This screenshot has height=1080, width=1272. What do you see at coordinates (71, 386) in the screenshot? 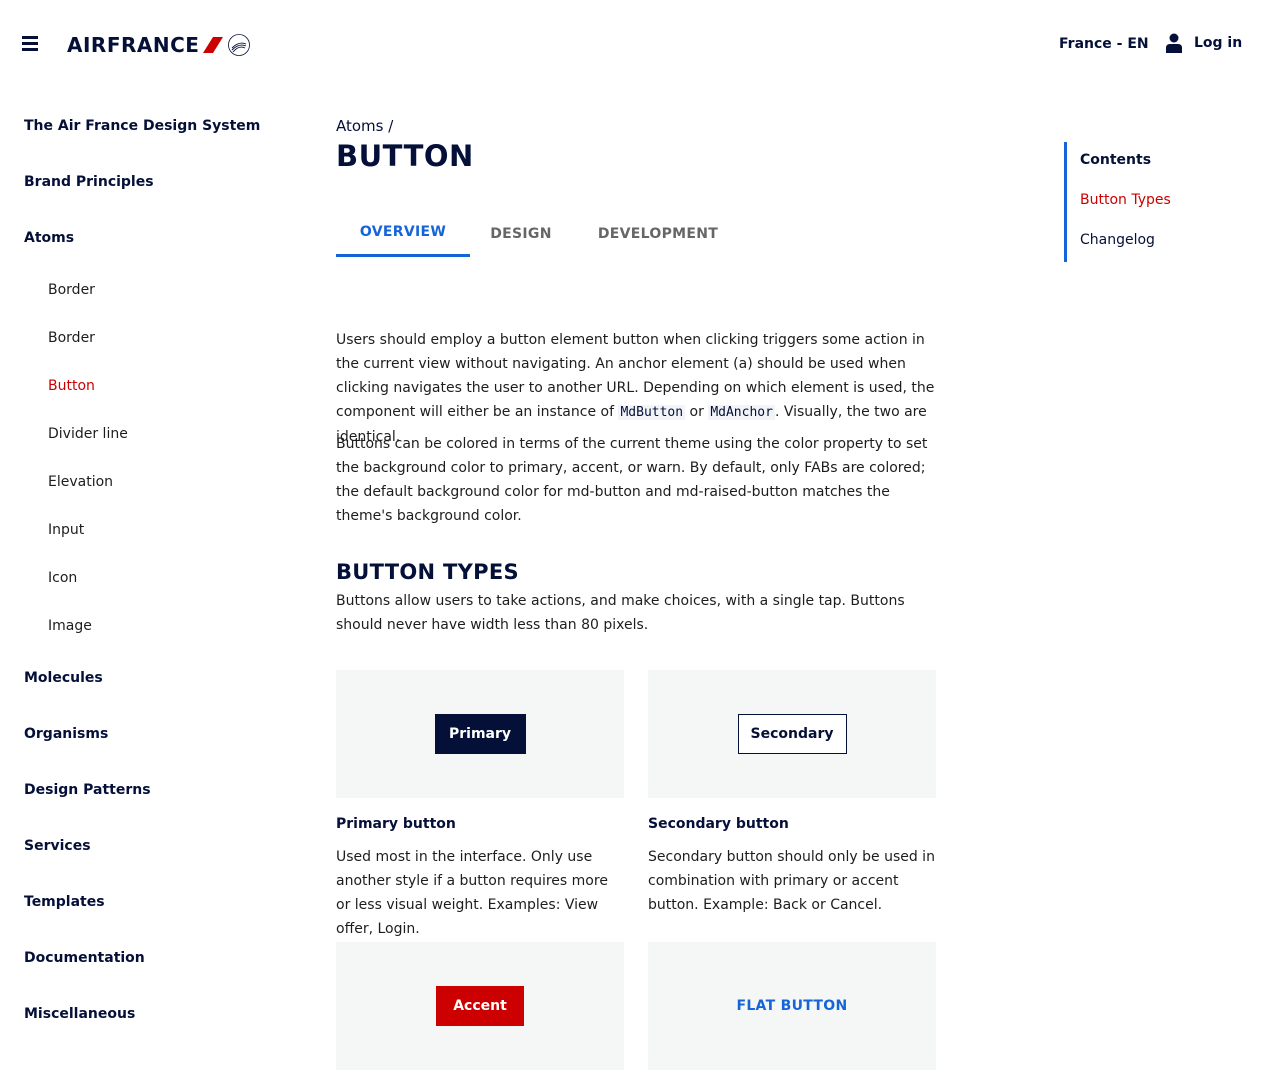
I see `sidebar-item-button: Button` at bounding box center [71, 386].